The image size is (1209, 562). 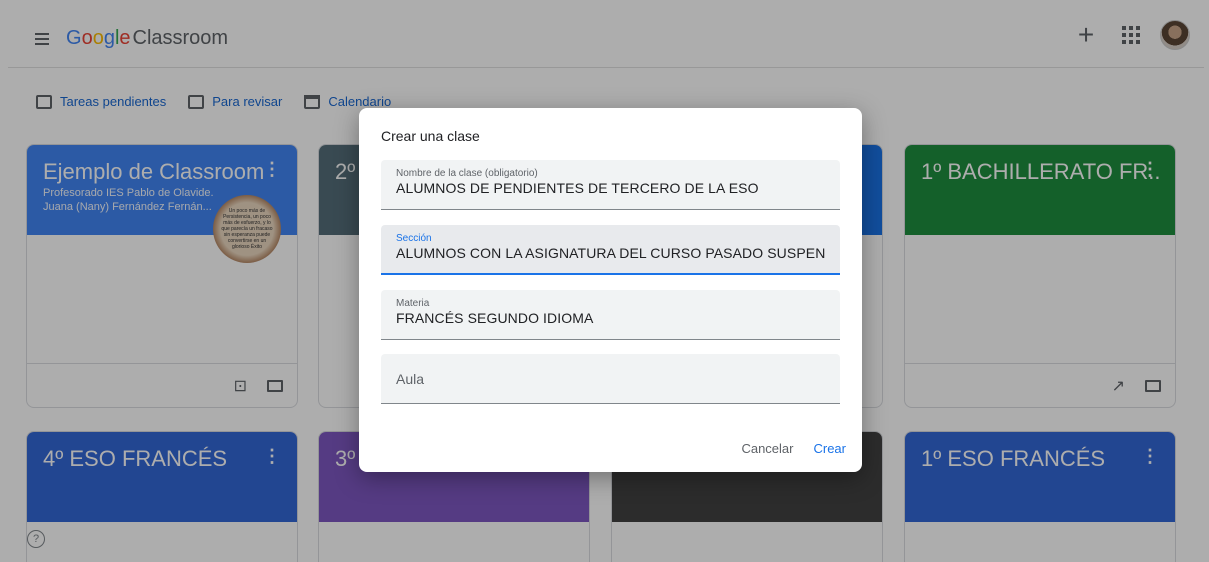 I want to click on cancel-button: Cancelar, so click(x=767, y=448).